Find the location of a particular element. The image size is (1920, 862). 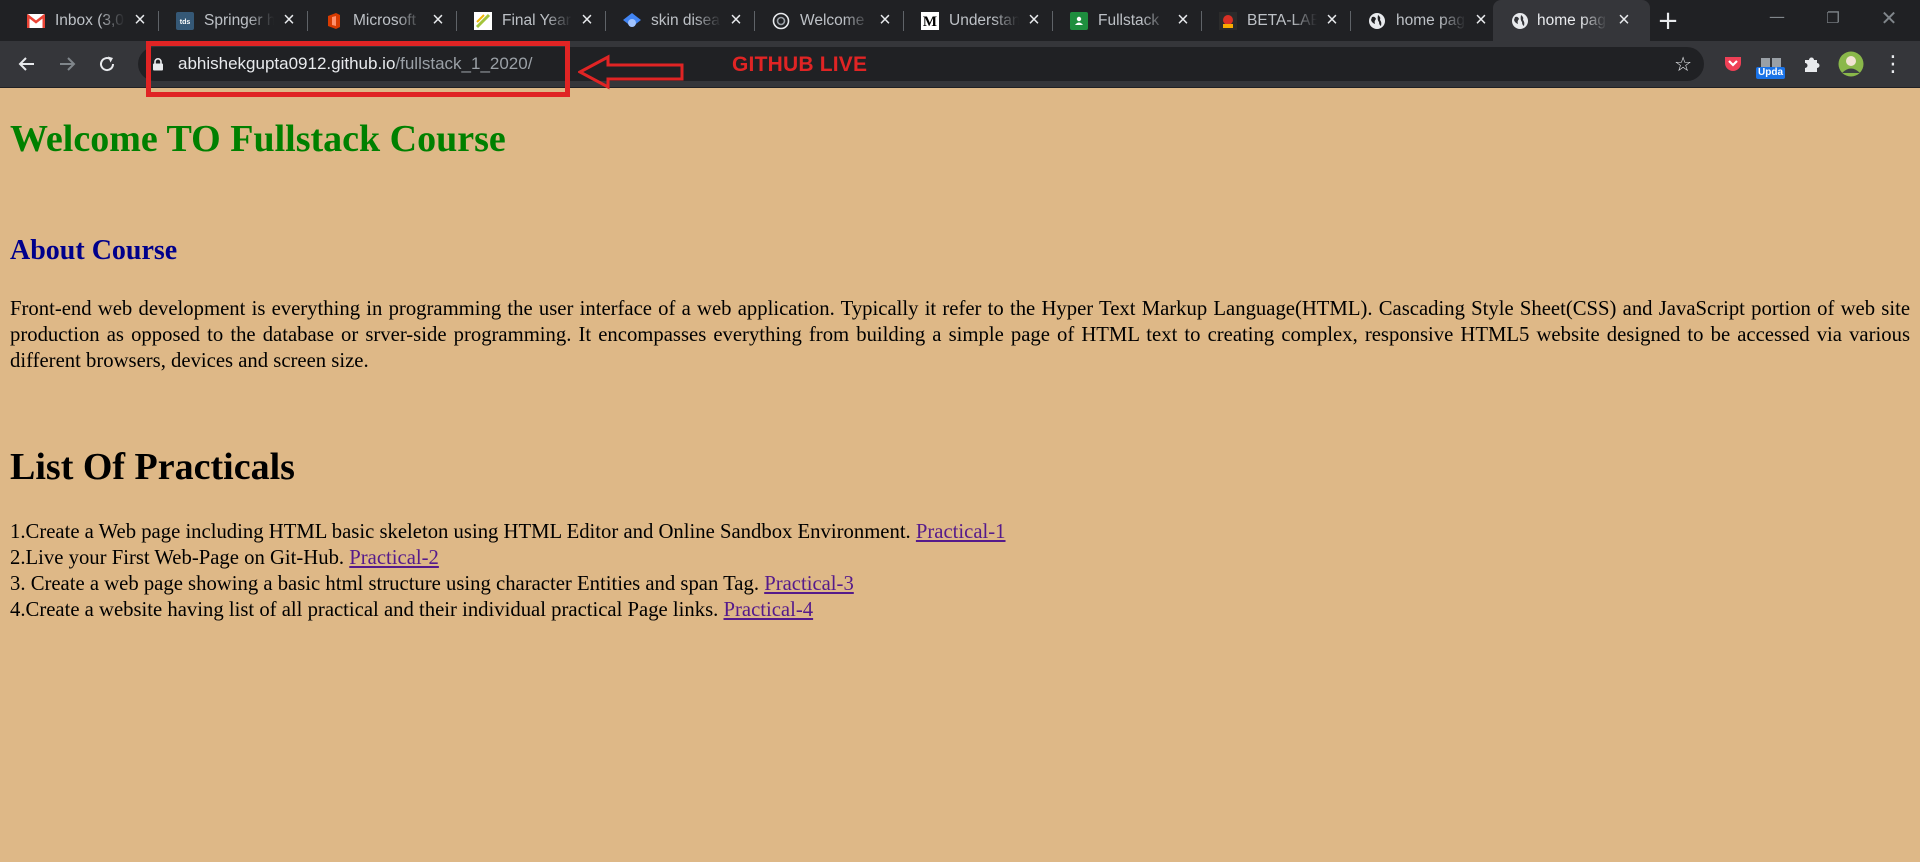

classroom-icon is located at coordinates (1079, 21).